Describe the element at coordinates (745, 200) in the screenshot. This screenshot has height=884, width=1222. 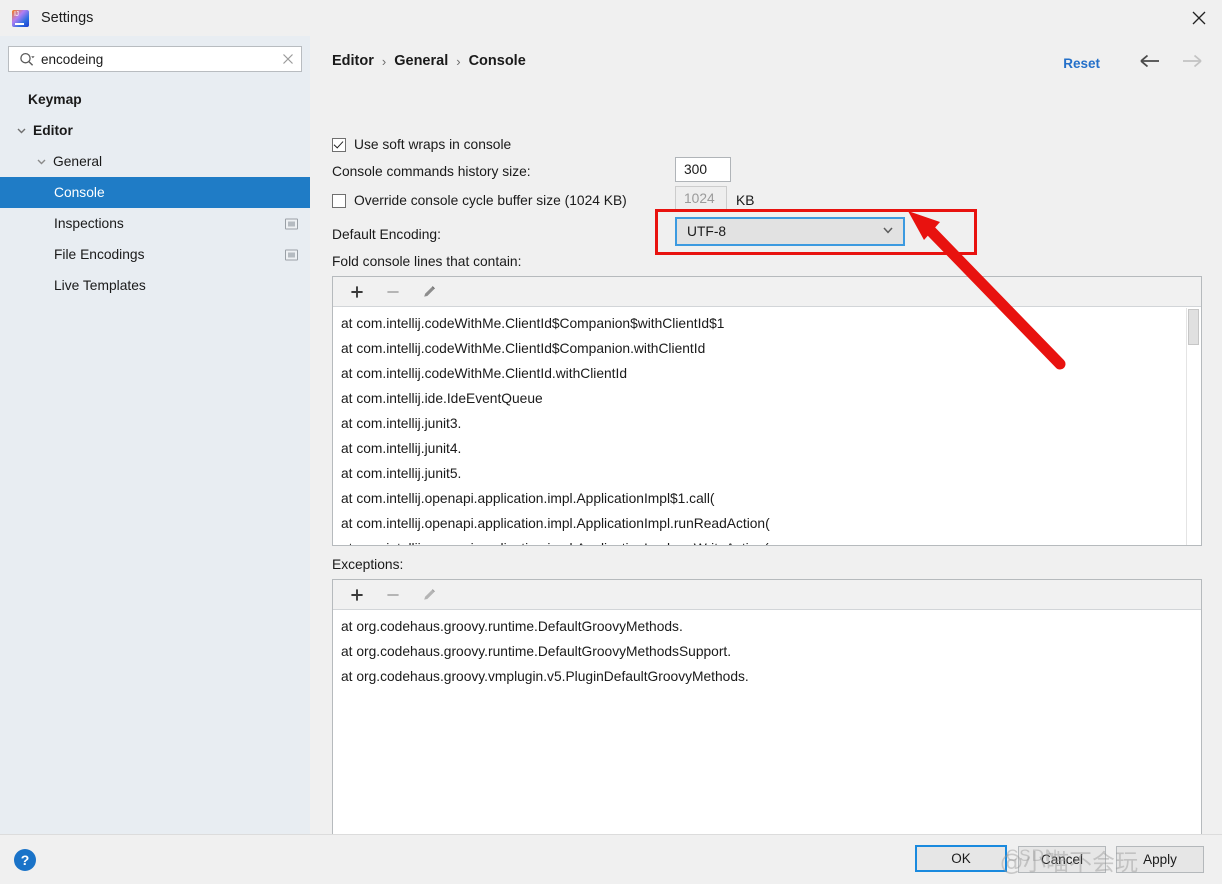
I see `buffer-units-label: KB` at that location.